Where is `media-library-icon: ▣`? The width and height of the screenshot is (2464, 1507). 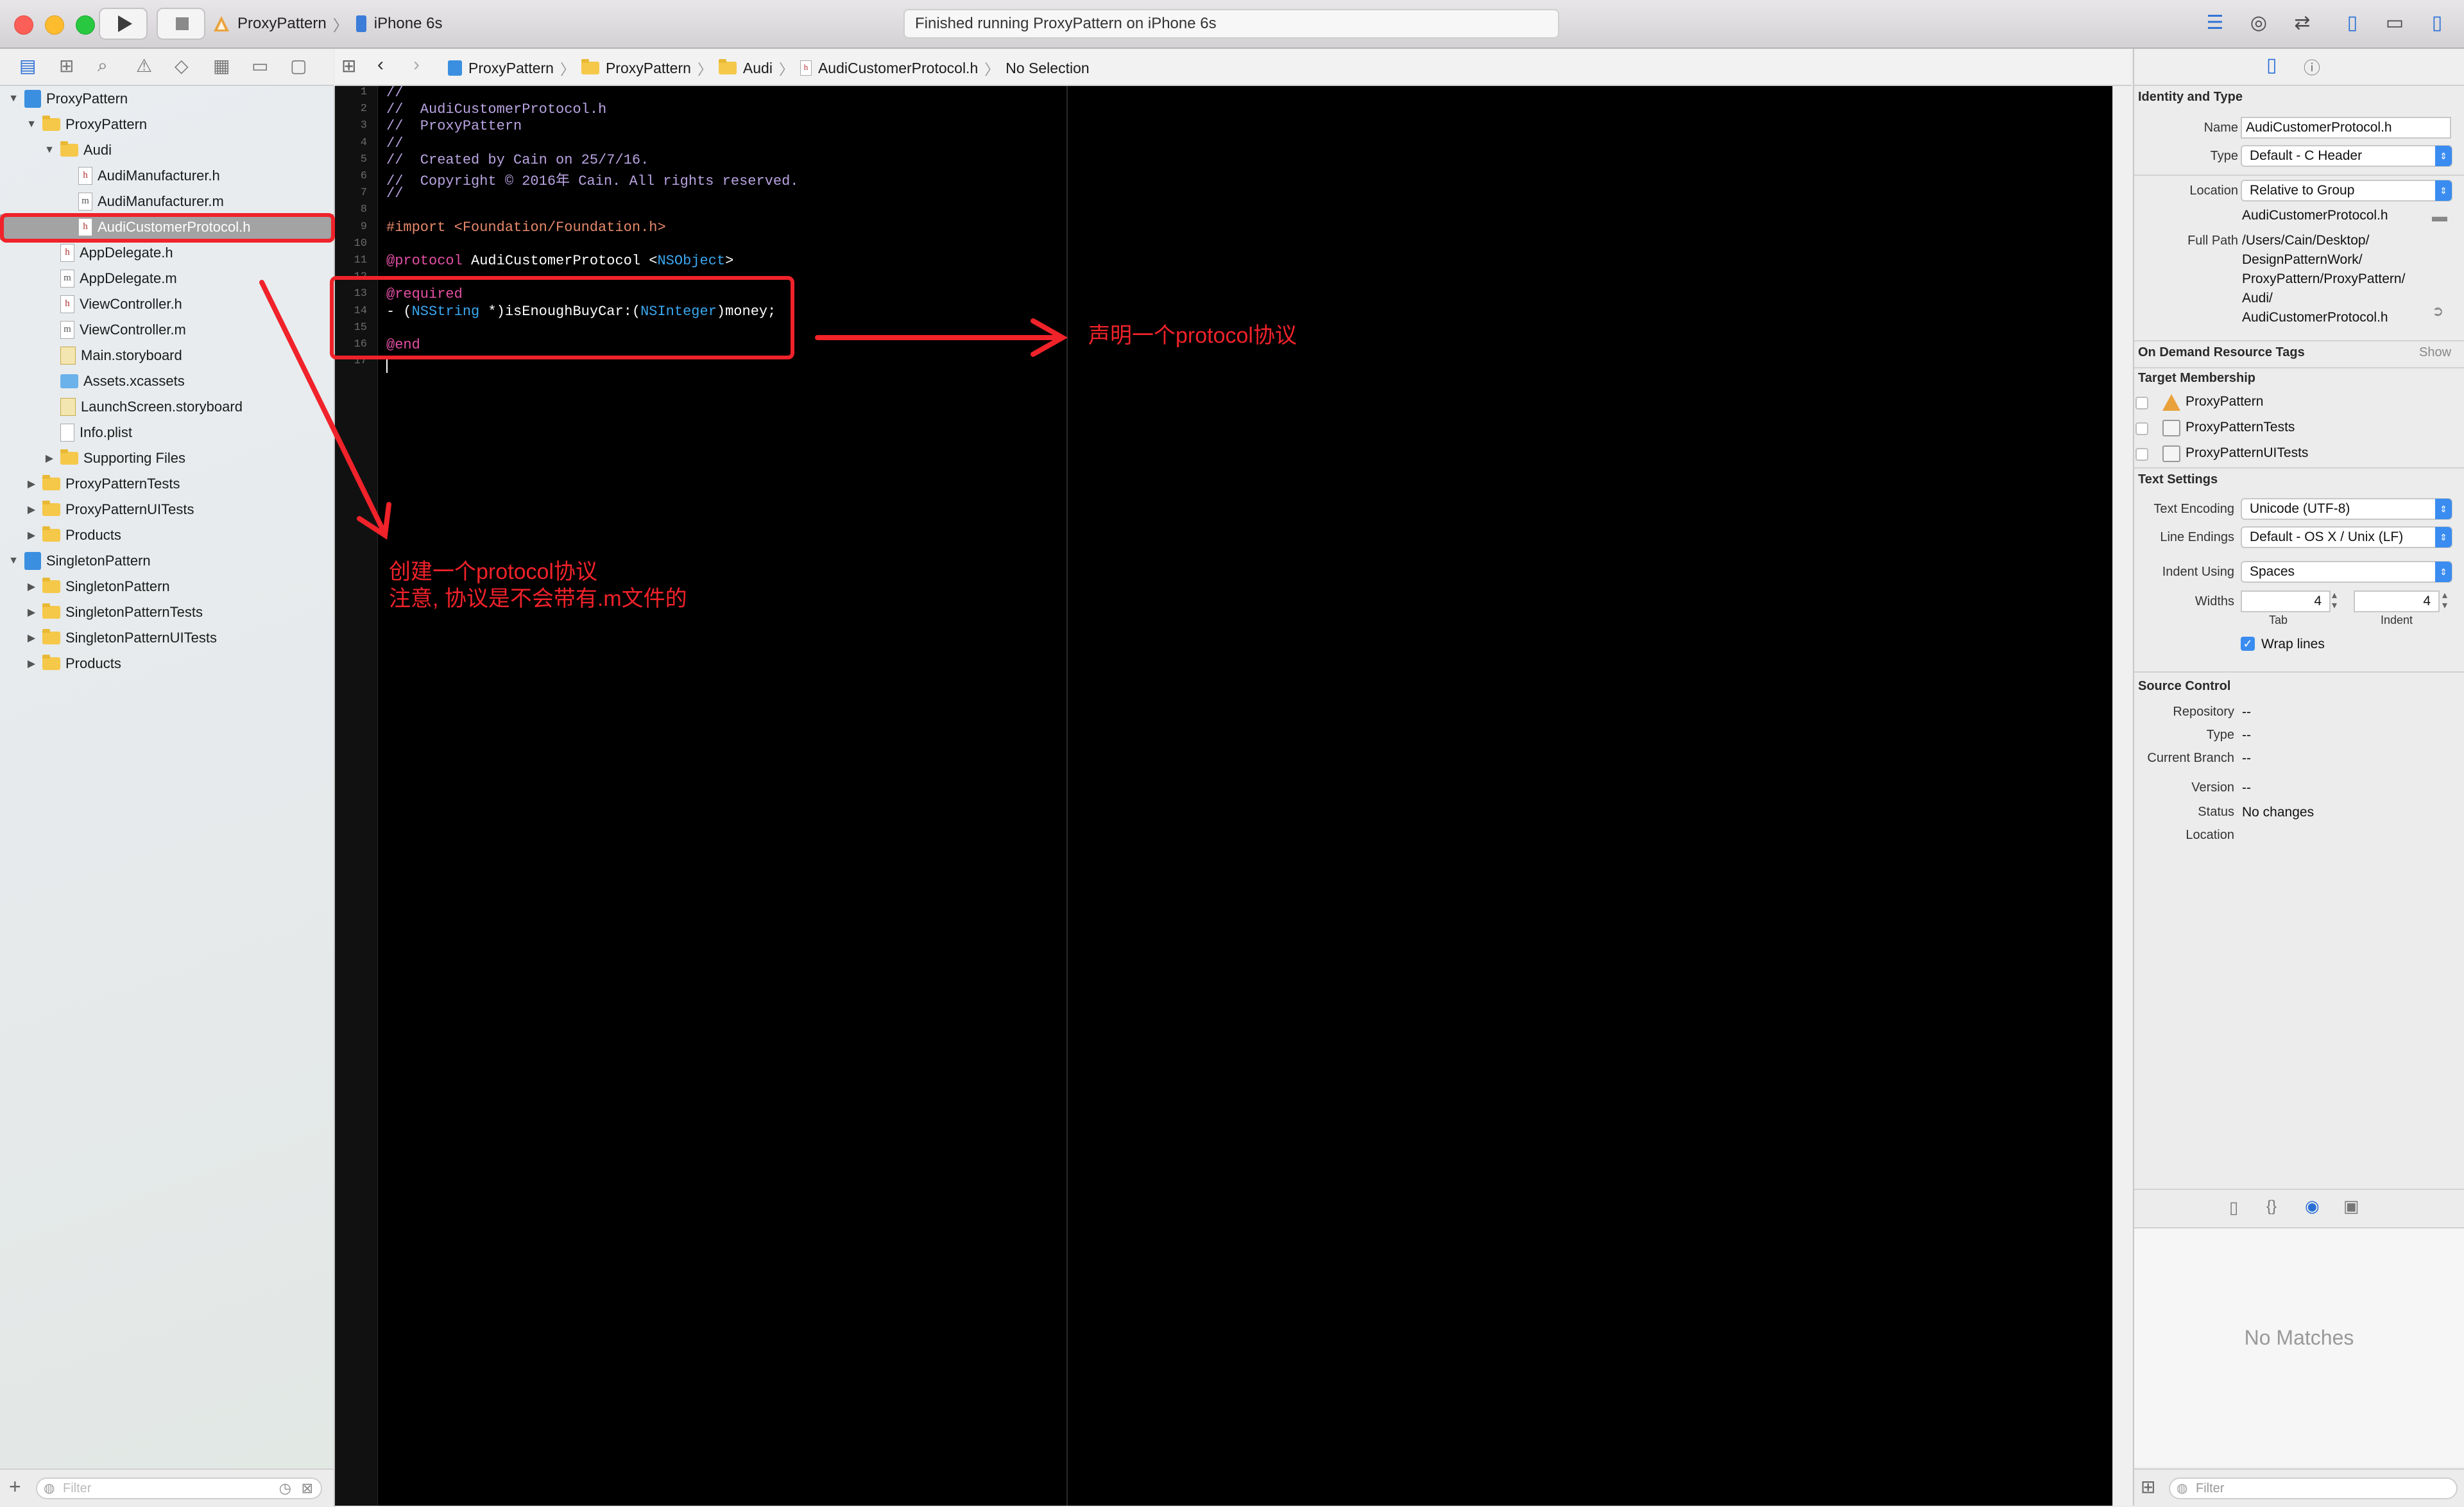 media-library-icon: ▣ is located at coordinates (2351, 1206).